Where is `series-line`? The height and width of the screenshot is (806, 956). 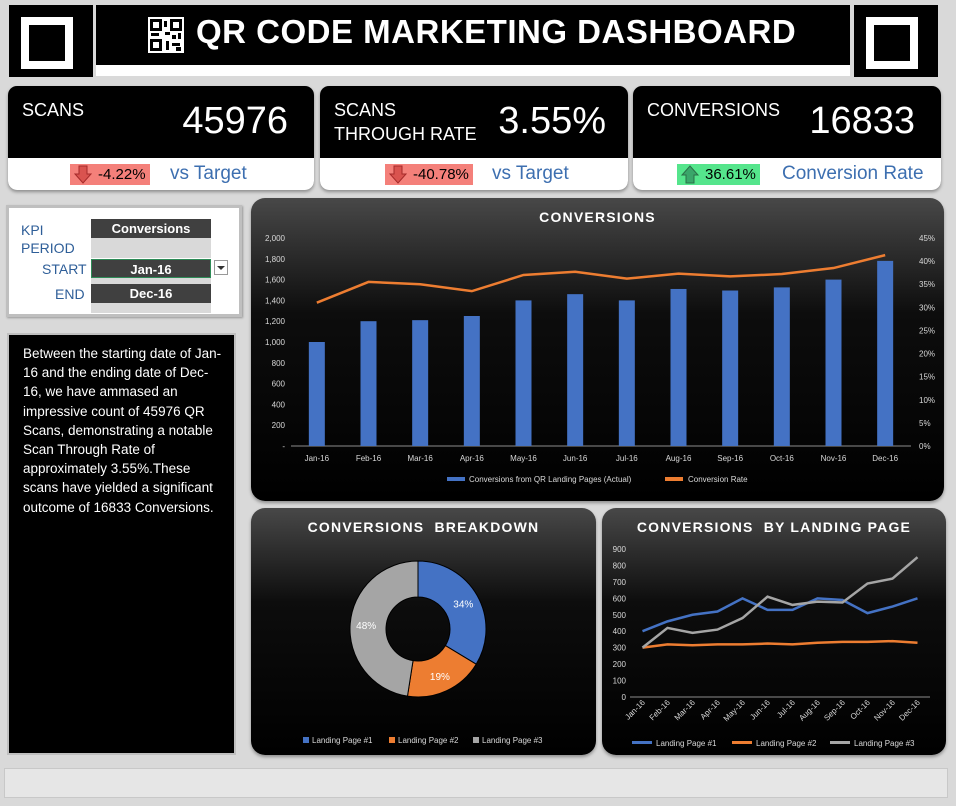
series-line is located at coordinates (780, 614).